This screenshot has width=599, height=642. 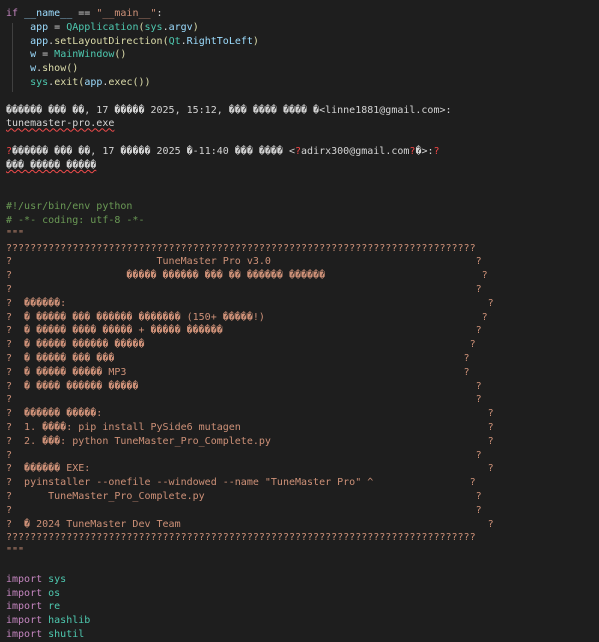 I want to click on code-line: ? TuneMaster Pro v3.0 ?, so click(x=244, y=262).